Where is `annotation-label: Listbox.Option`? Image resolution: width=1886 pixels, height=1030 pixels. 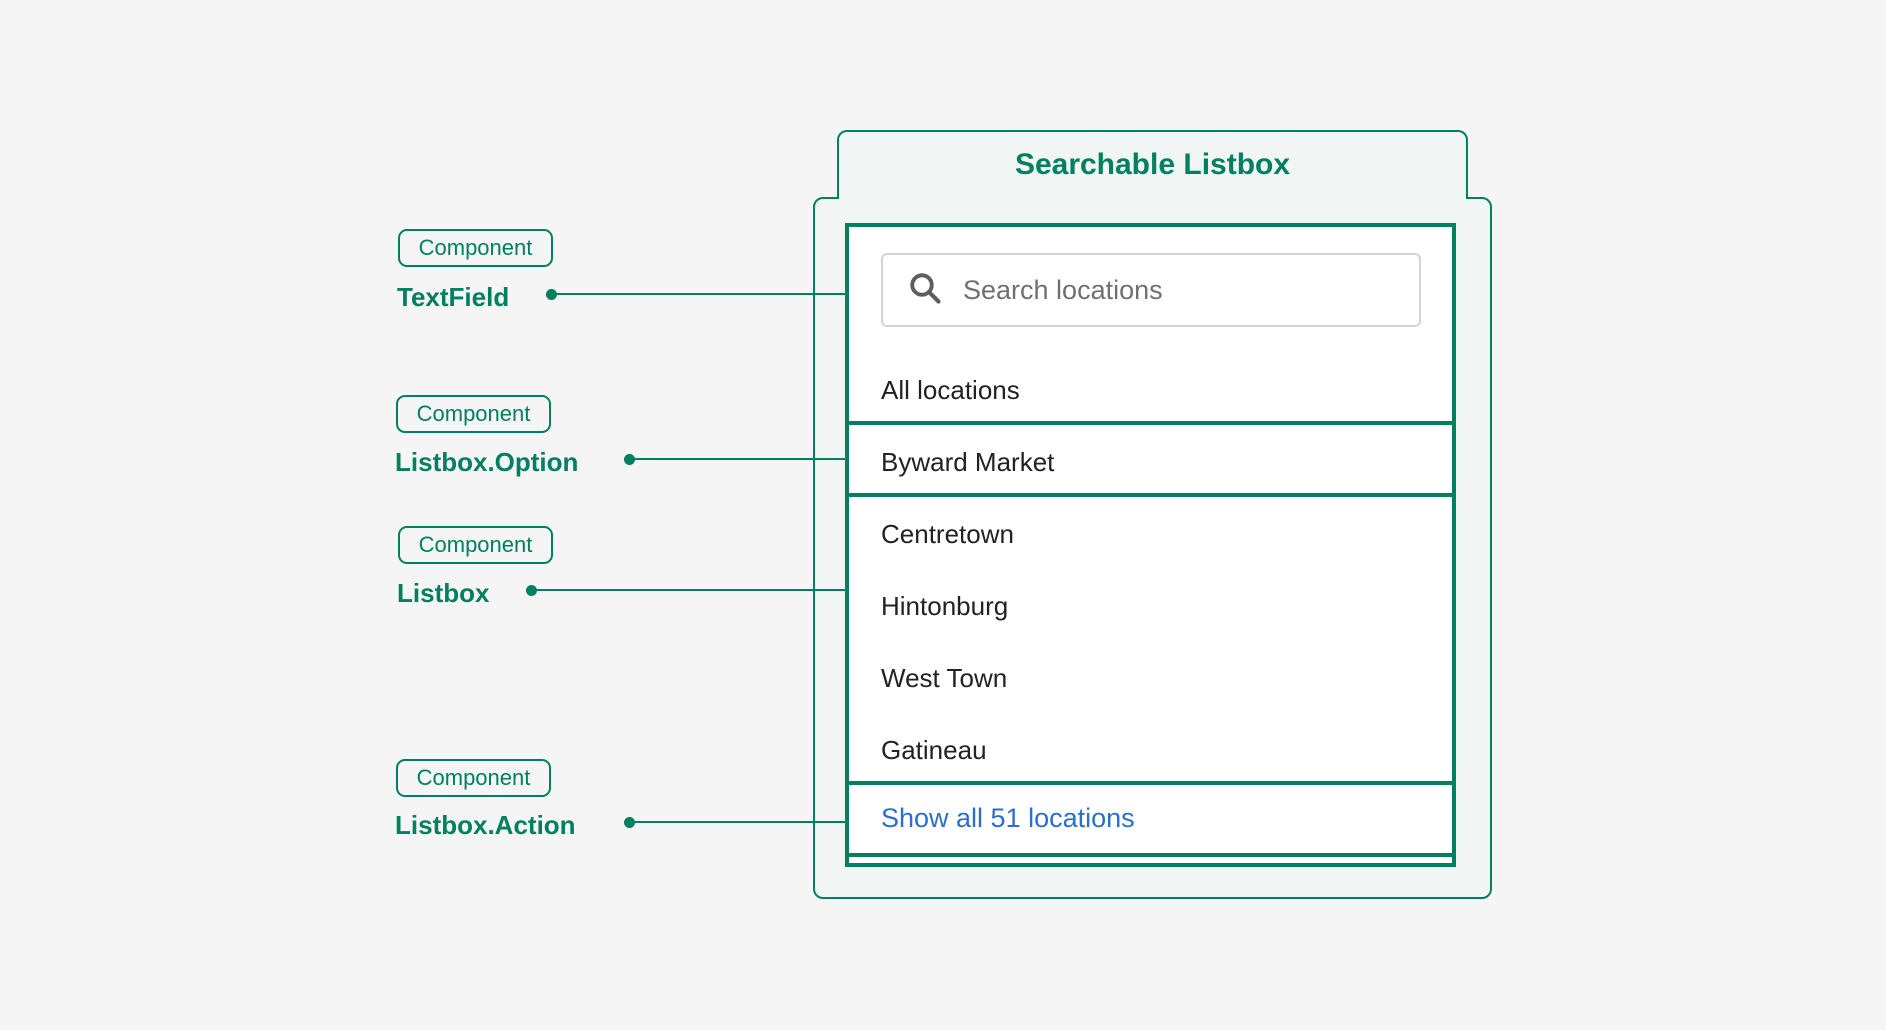 annotation-label: Listbox.Option is located at coordinates (487, 462).